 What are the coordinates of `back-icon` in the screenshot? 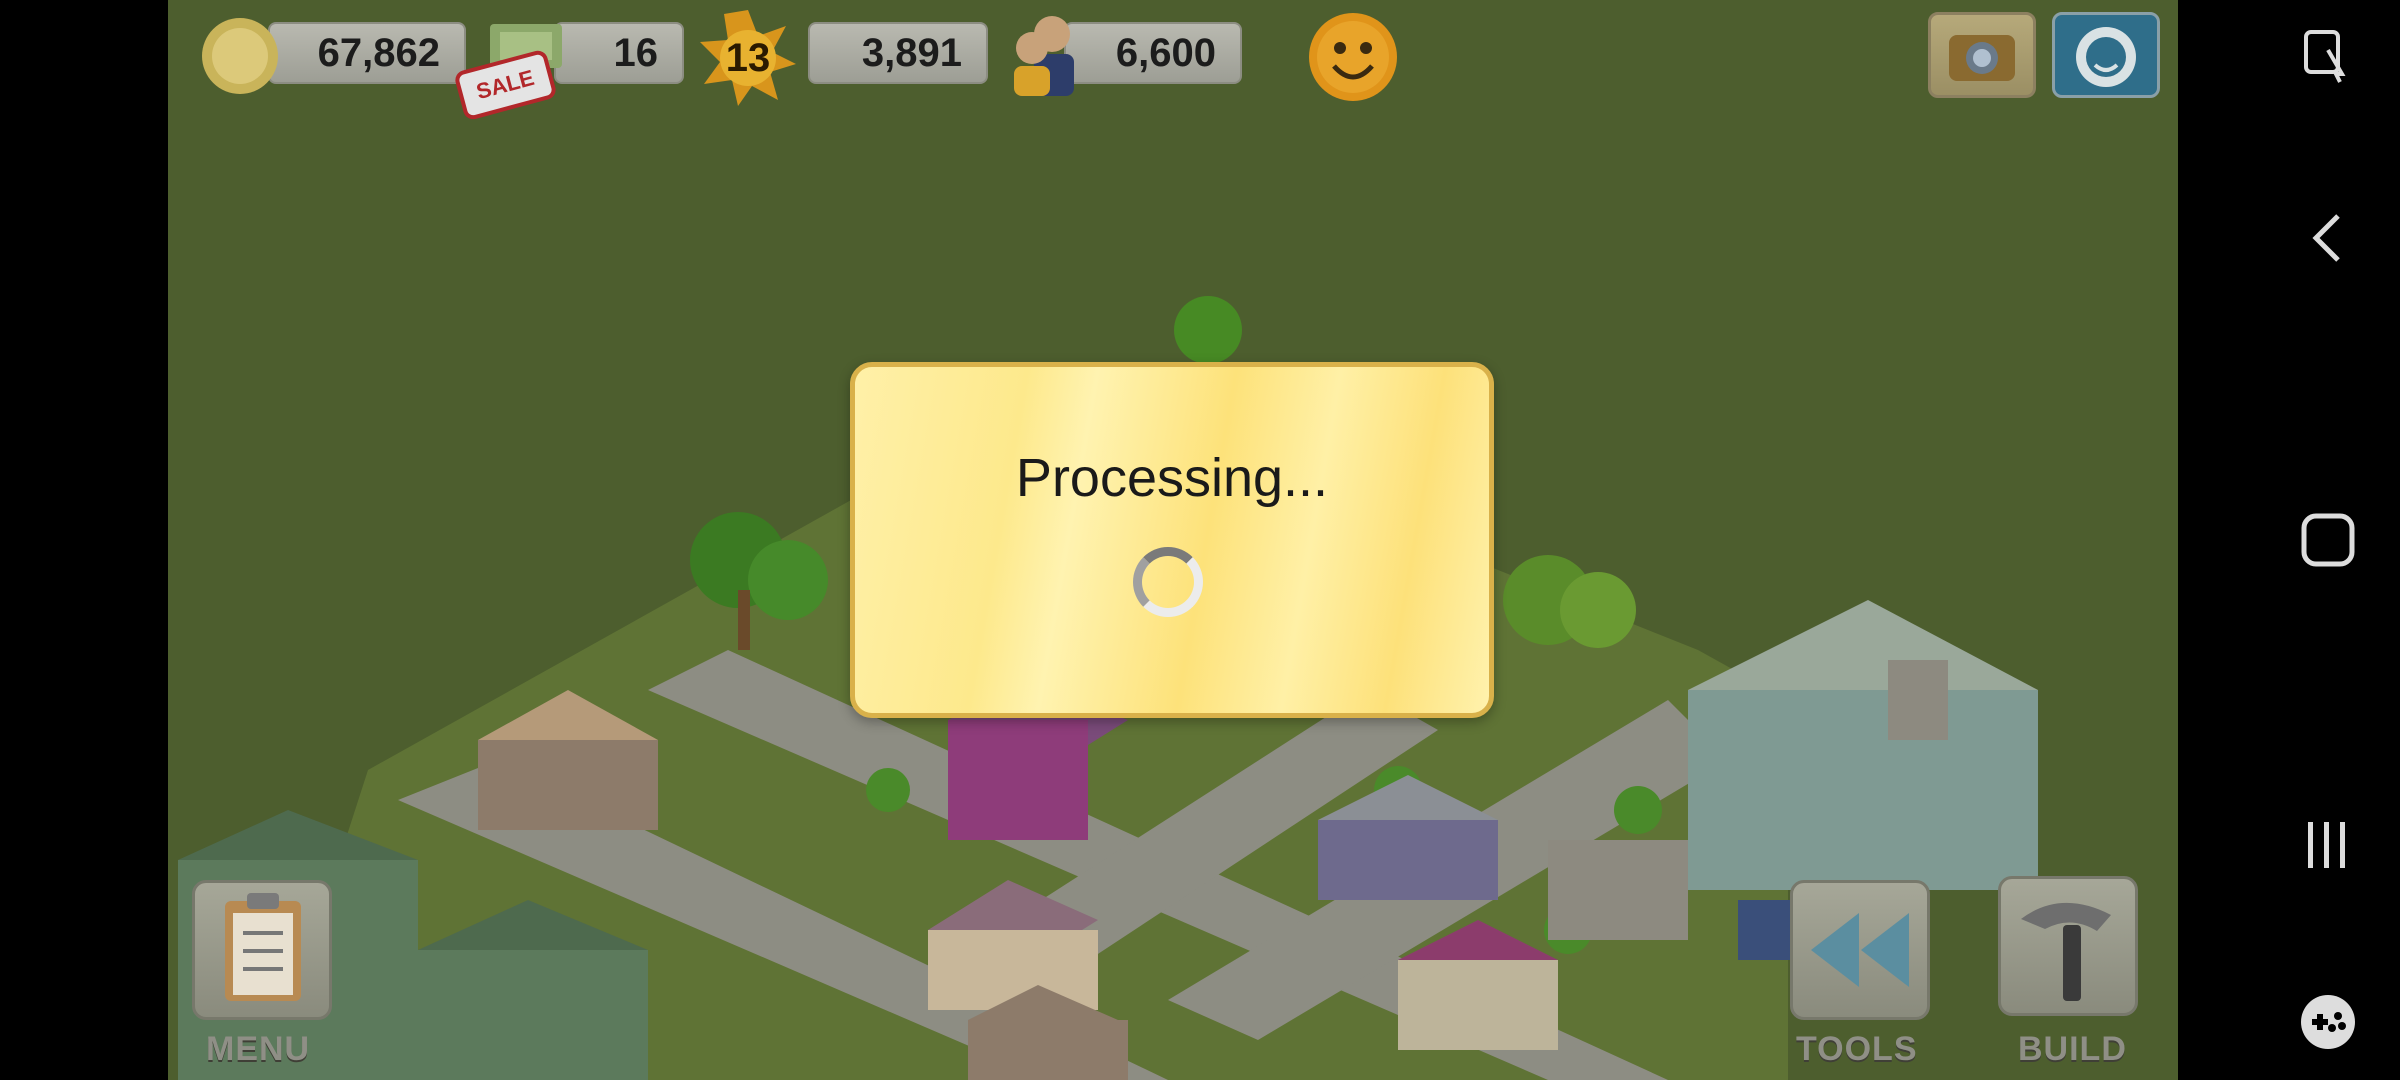 It's located at (2328, 240).